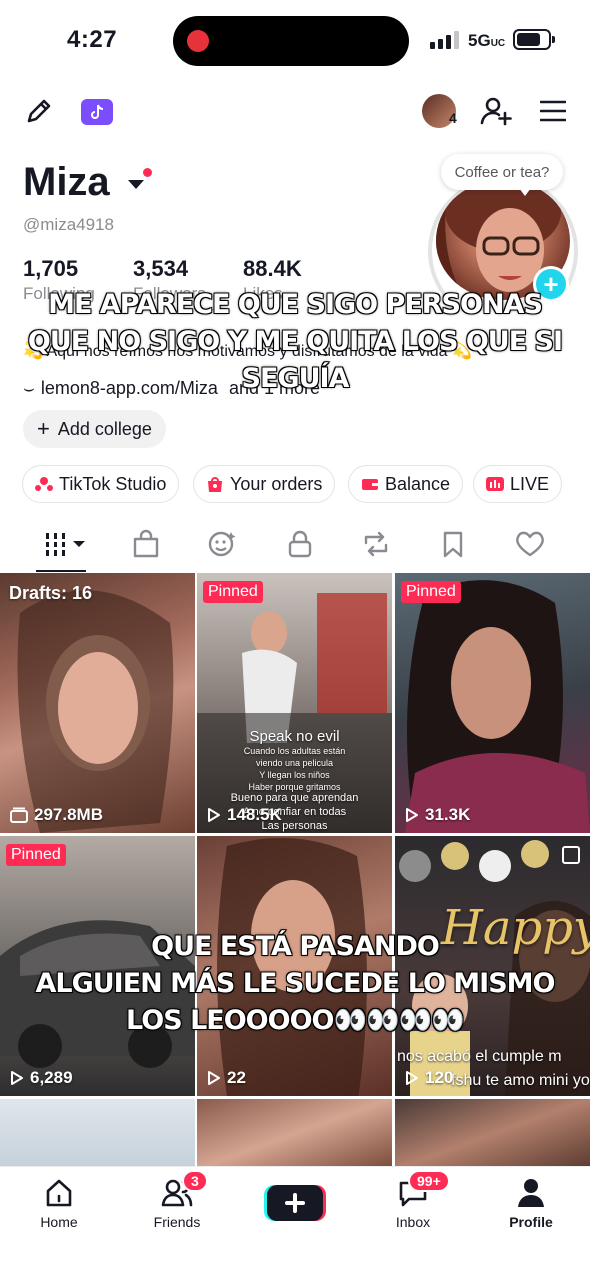 This screenshot has height=1280, width=590. I want to click on photo-carousel-icon, so click(571, 855).